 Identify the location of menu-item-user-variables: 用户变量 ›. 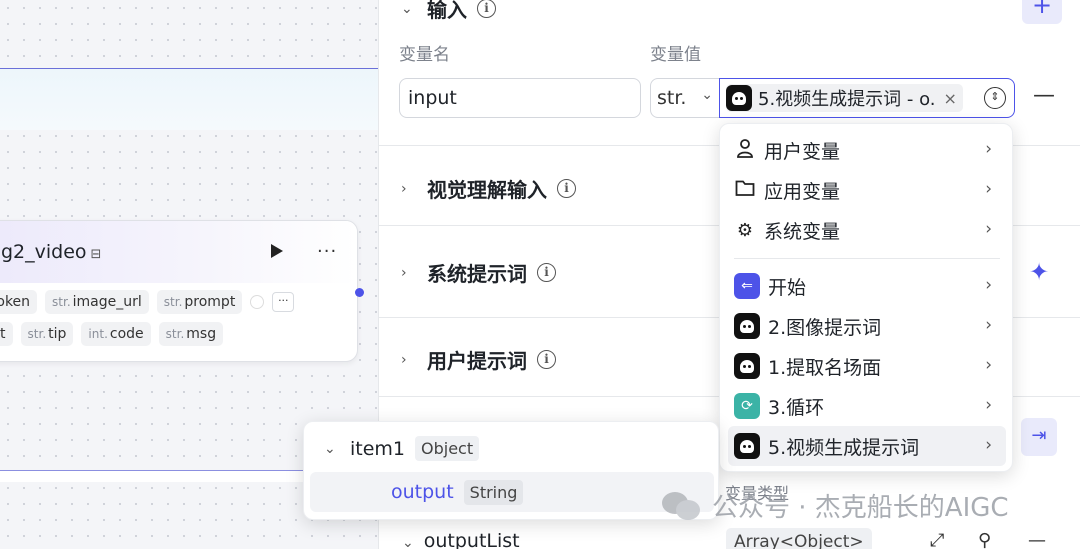
(867, 150).